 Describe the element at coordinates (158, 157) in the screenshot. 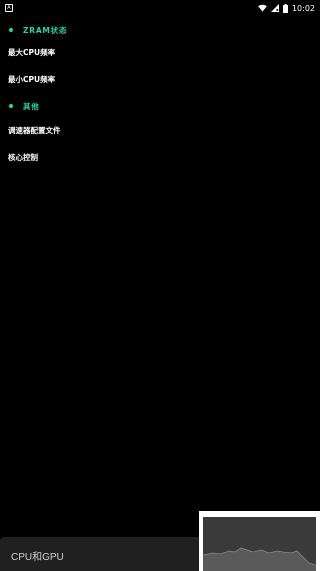

I see `menu-item-core-control: 核心控制` at that location.